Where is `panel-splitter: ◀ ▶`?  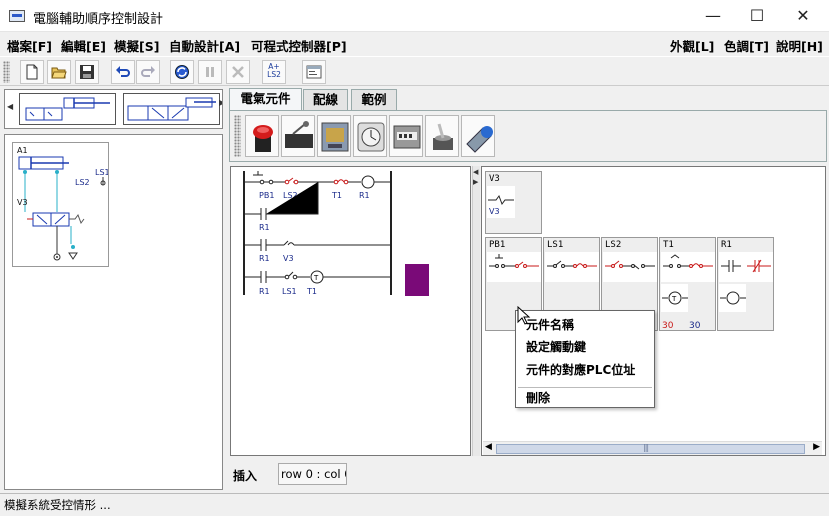
panel-splitter: ◀ ▶ is located at coordinates (476, 311).